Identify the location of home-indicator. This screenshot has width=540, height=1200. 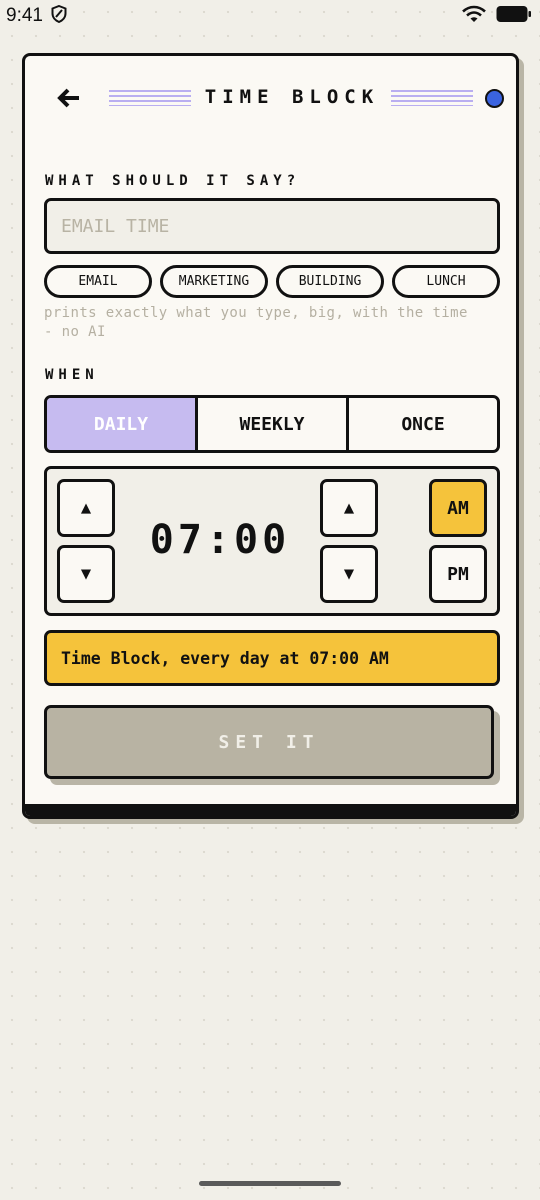
(270, 1183).